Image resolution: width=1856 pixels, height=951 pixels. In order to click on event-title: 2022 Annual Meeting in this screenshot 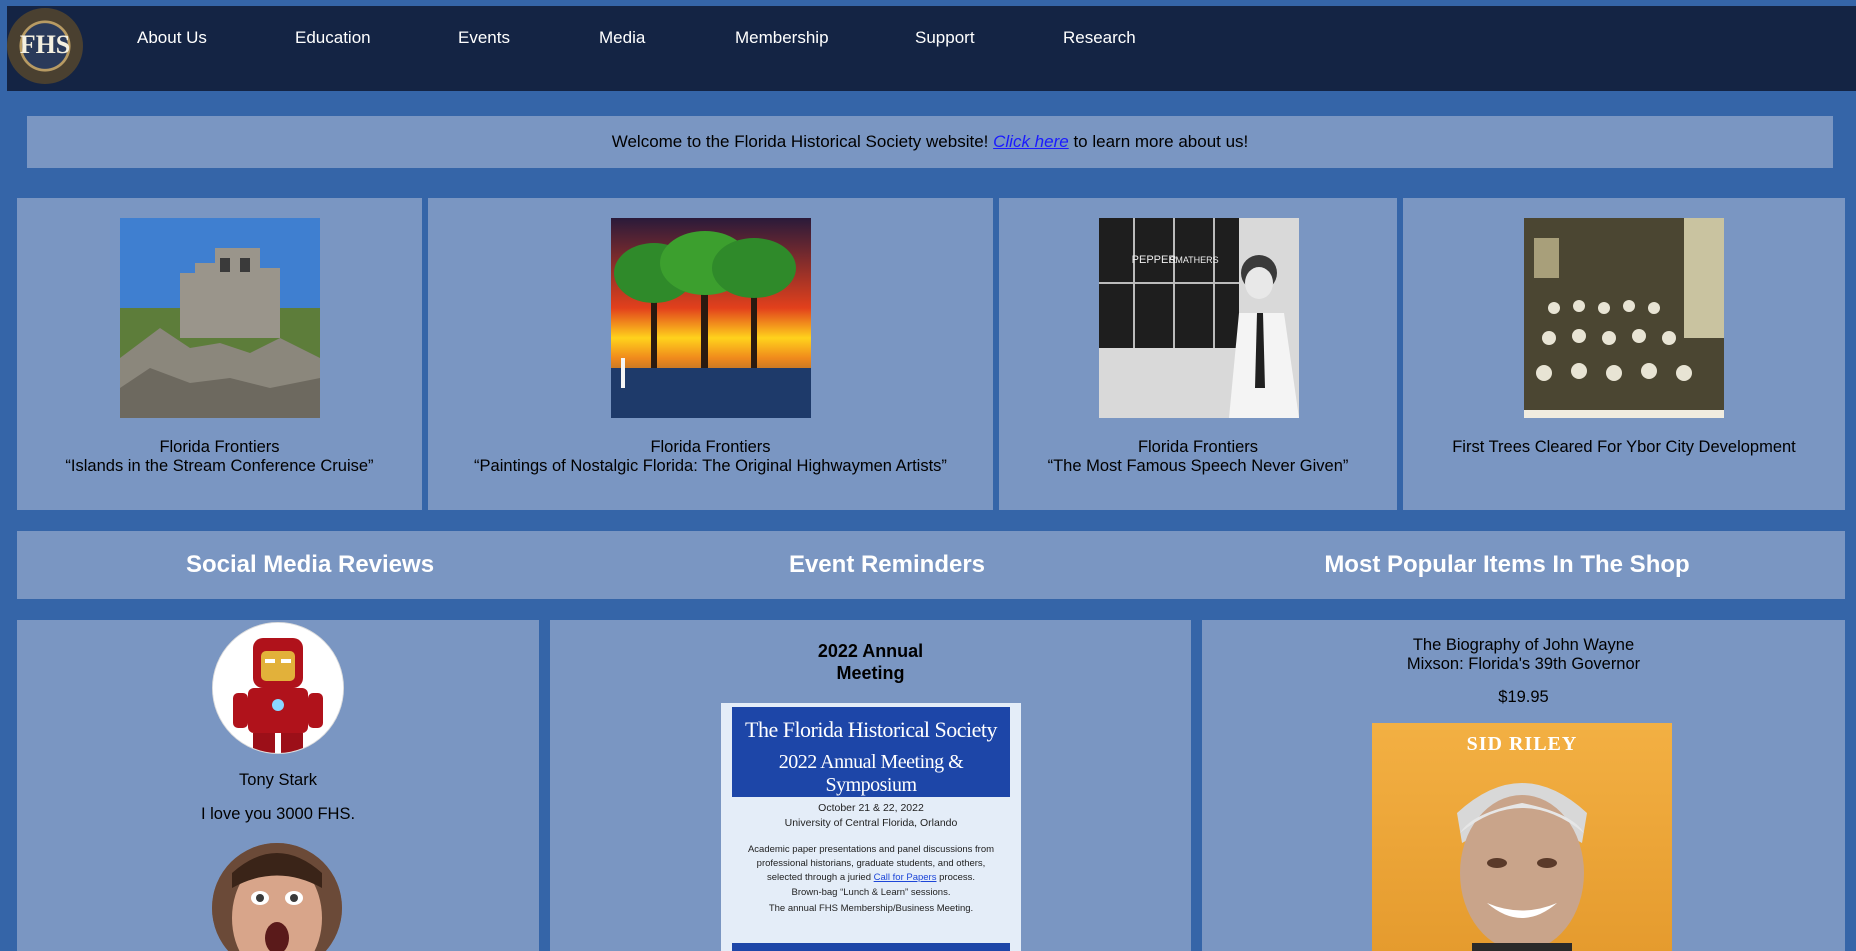, I will do `click(870, 662)`.